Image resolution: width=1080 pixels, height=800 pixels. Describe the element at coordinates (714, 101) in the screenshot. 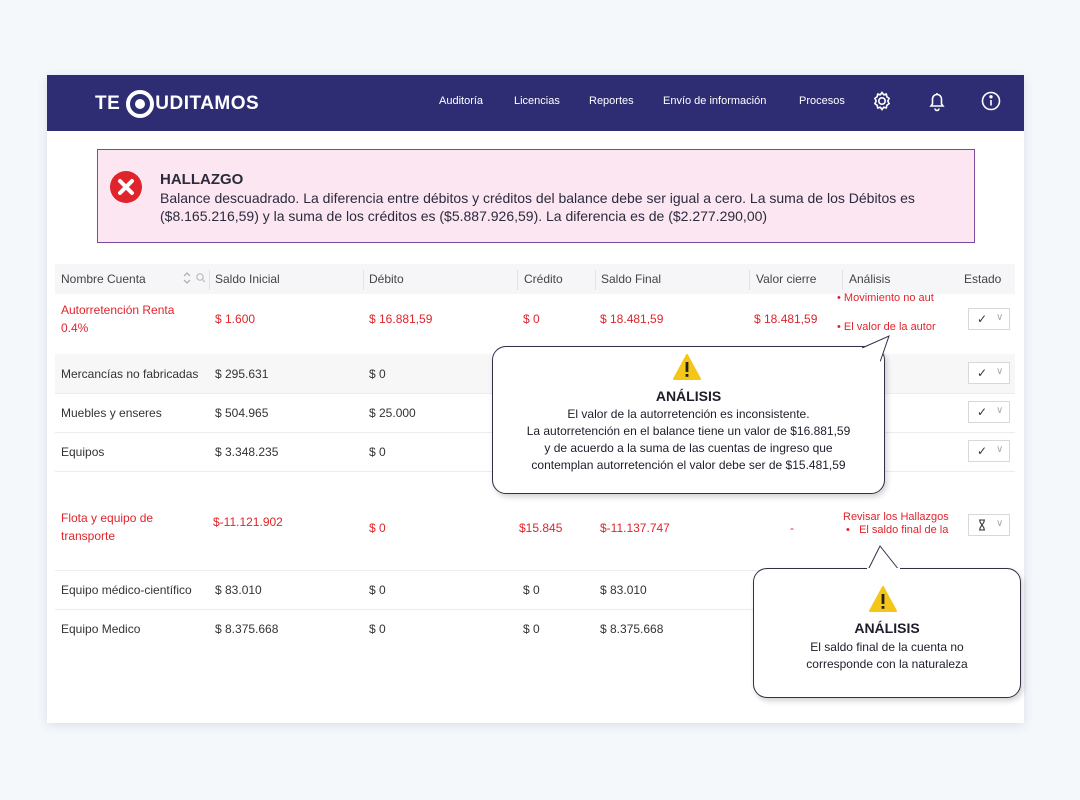

I see `nav-item-envio-informacion: Envío de información` at that location.